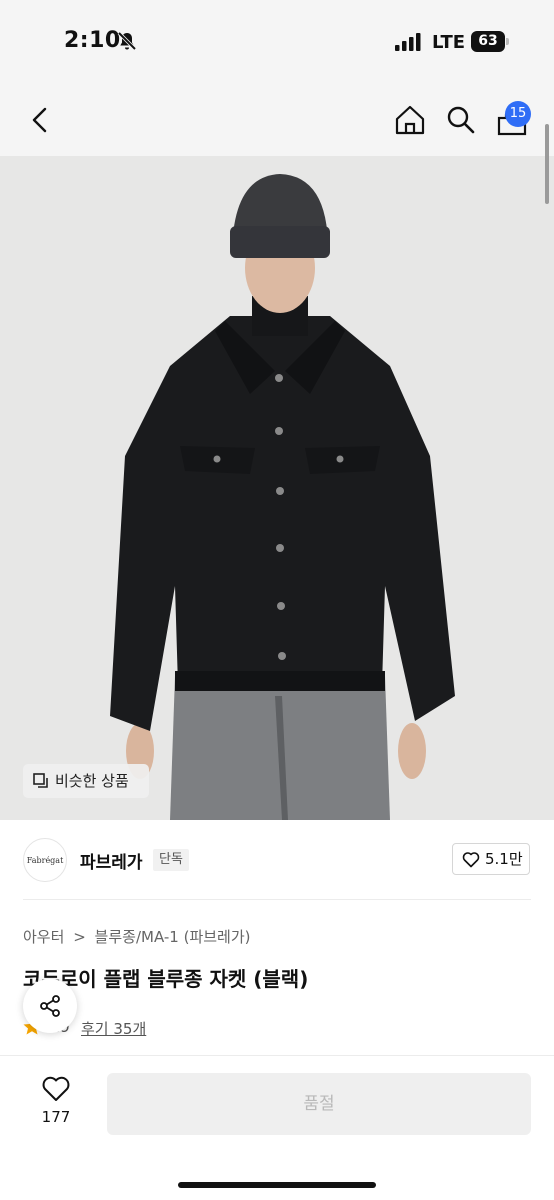 The height and width of the screenshot is (1200, 554). I want to click on bell-slash-icon, so click(127, 41).